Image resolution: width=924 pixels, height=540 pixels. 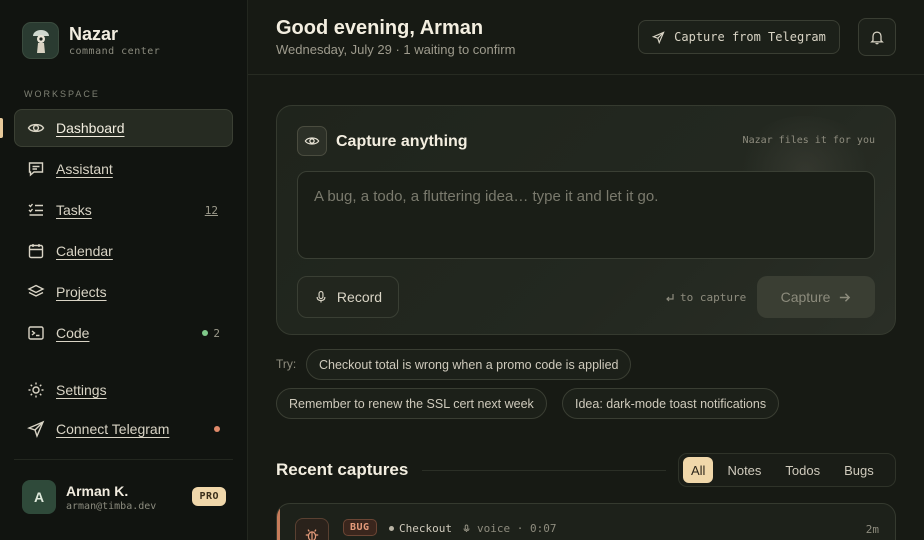 I want to click on sidebar-item-label: Projects, so click(x=81, y=292).